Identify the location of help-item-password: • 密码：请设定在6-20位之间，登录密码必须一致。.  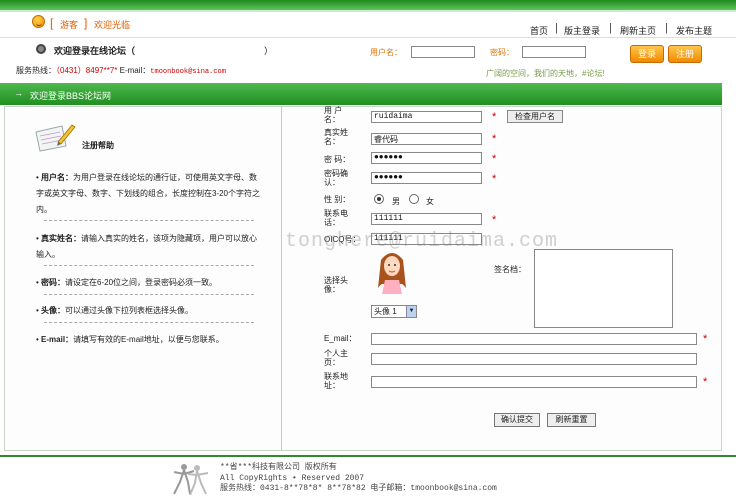
(149, 283).